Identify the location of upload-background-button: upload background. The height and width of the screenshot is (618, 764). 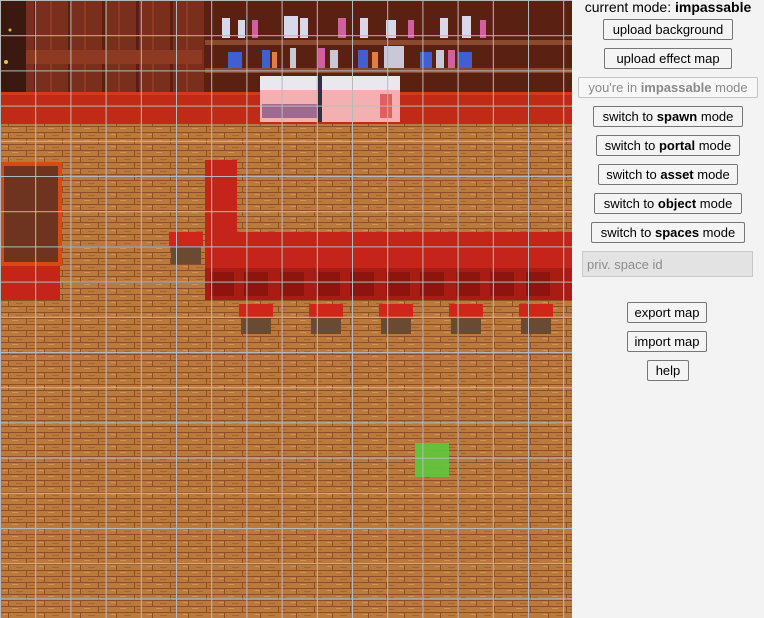
(668, 29).